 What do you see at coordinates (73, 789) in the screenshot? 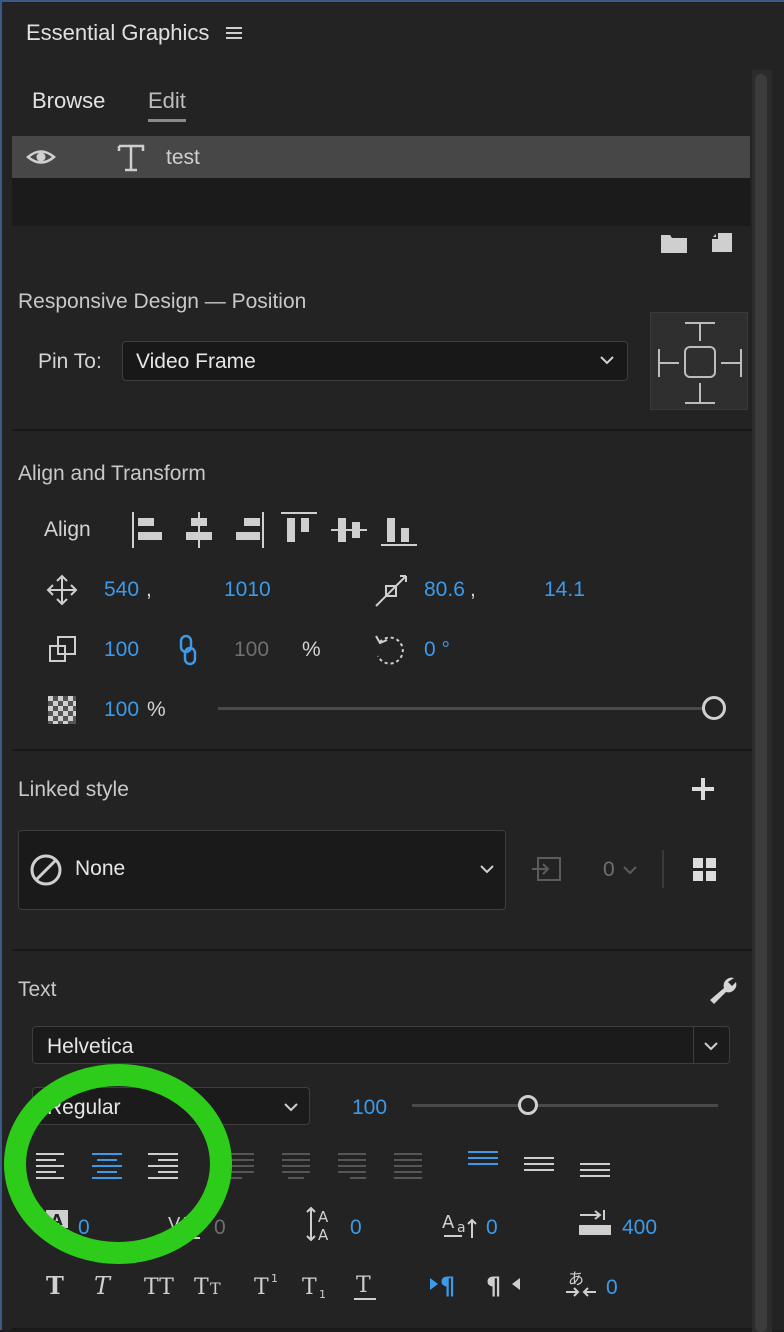
I see `linked-style-title: Linked style` at bounding box center [73, 789].